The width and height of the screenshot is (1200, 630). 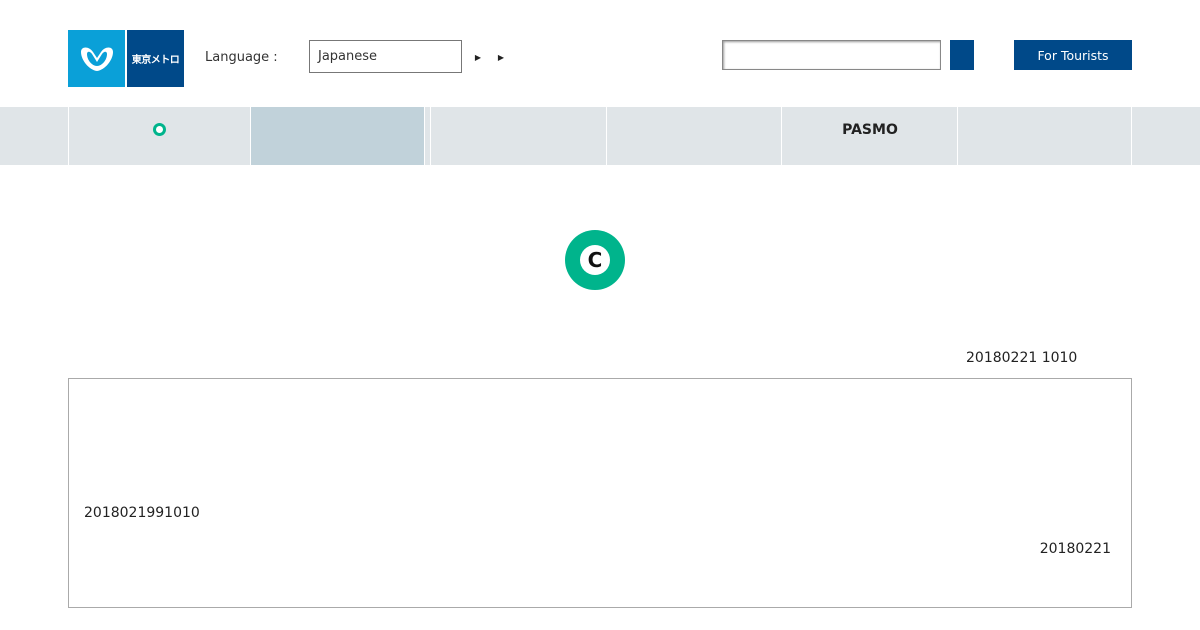 I want to click on language-label: Language :, so click(x=241, y=57).